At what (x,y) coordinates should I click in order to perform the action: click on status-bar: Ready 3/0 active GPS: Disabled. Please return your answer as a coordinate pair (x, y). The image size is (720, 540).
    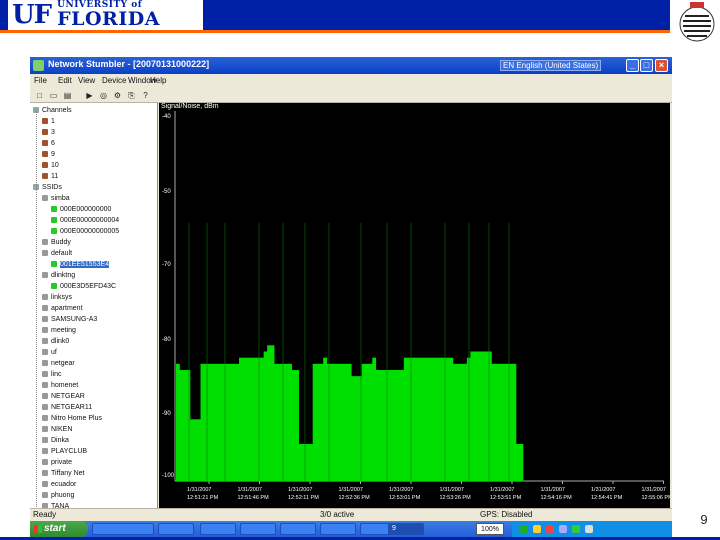
    Looking at the image, I should click on (351, 514).